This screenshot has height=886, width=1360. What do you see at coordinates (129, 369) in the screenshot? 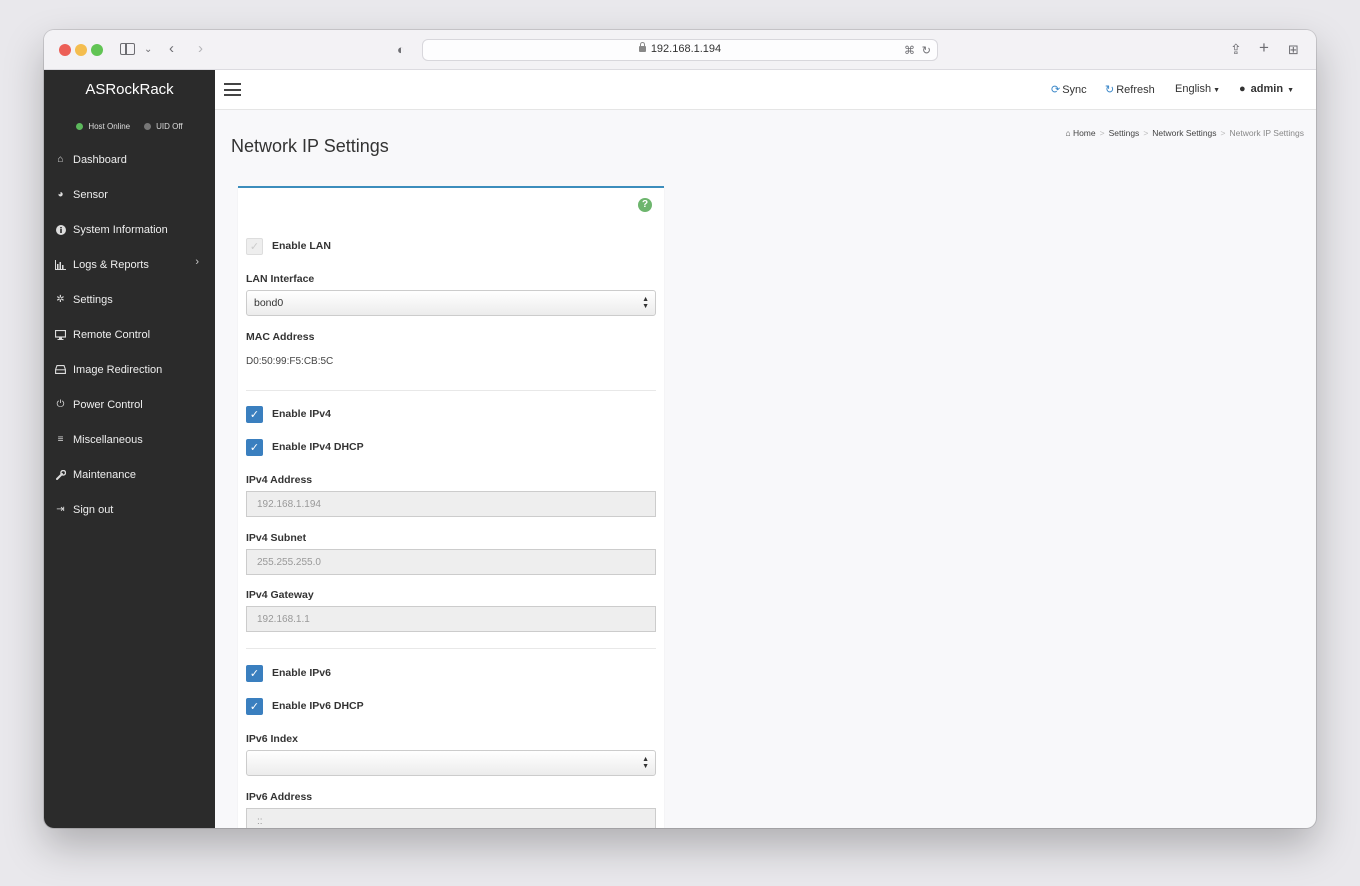
I see `sidebar-item-image-redirection: Image Redirection` at bounding box center [129, 369].